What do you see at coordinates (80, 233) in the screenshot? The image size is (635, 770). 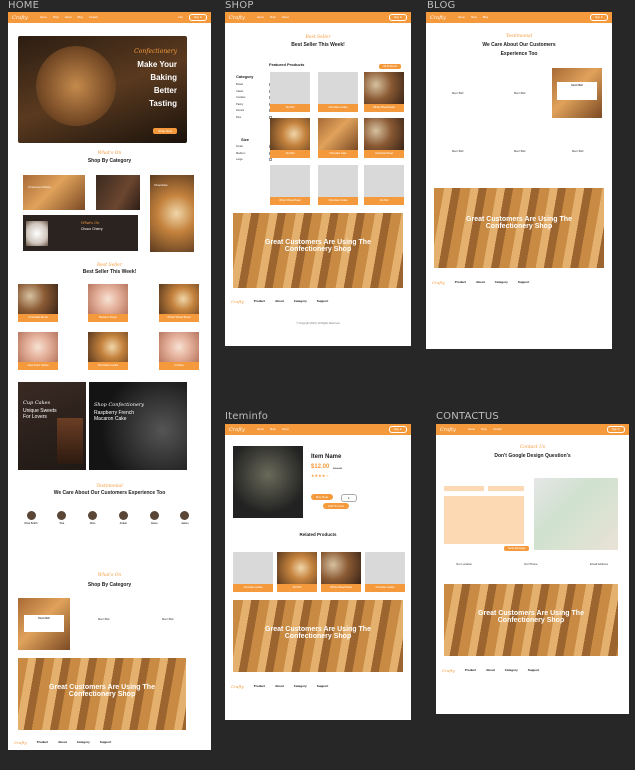 I see `cat-card-4: What's On Choco Cherry` at bounding box center [80, 233].